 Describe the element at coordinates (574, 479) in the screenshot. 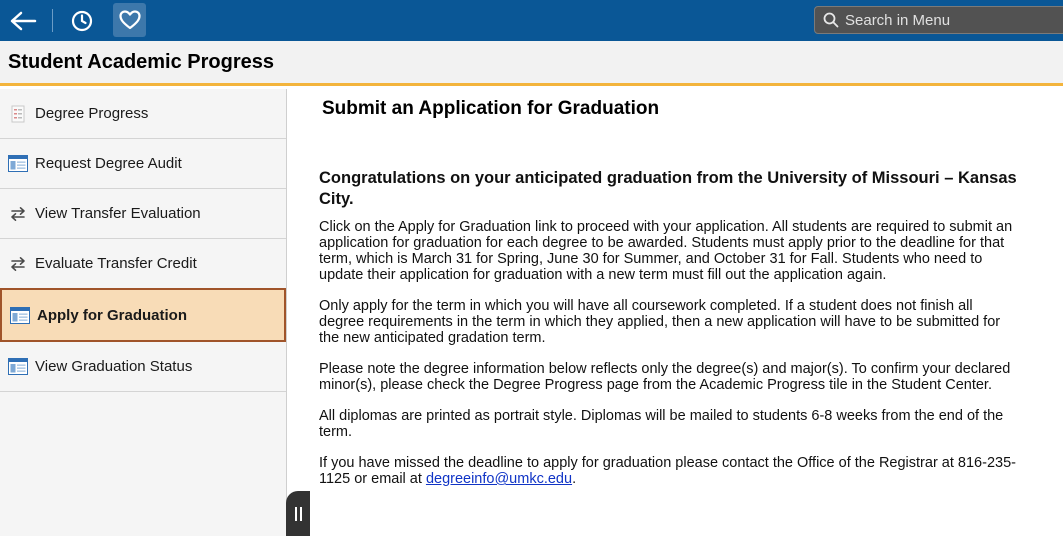

I see `contact-end: .` at that location.